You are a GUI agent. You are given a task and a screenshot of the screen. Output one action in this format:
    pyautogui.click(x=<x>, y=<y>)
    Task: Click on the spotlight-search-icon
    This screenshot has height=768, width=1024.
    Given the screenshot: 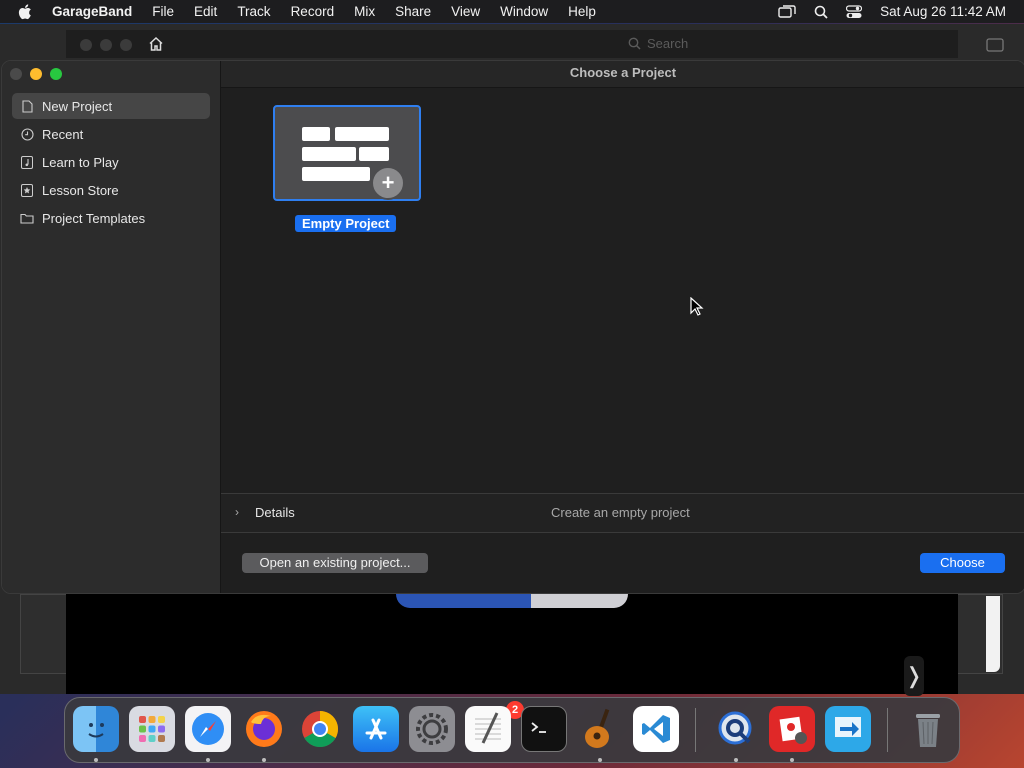 What is the action you would take?
    pyautogui.click(x=821, y=12)
    